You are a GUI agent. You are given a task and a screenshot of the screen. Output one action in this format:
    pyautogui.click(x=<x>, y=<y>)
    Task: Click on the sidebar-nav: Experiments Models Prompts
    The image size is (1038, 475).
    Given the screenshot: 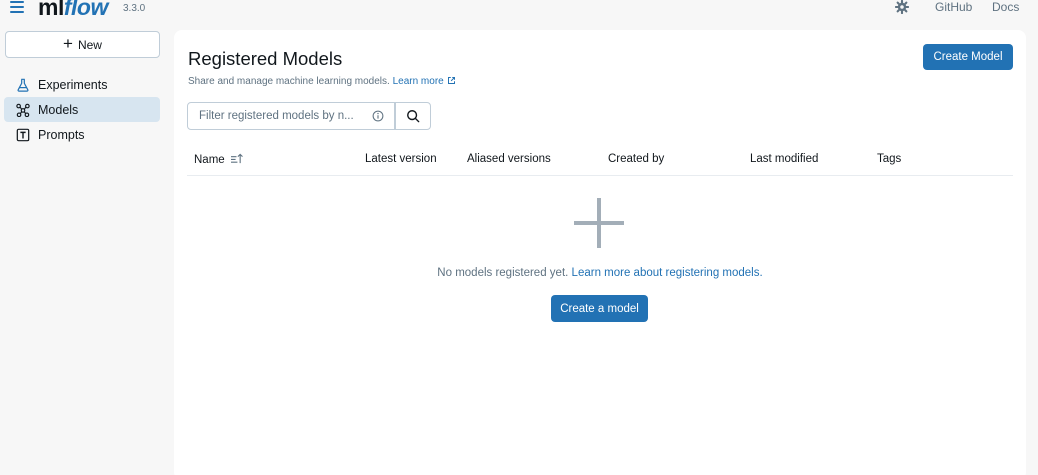 What is the action you would take?
    pyautogui.click(x=82, y=109)
    